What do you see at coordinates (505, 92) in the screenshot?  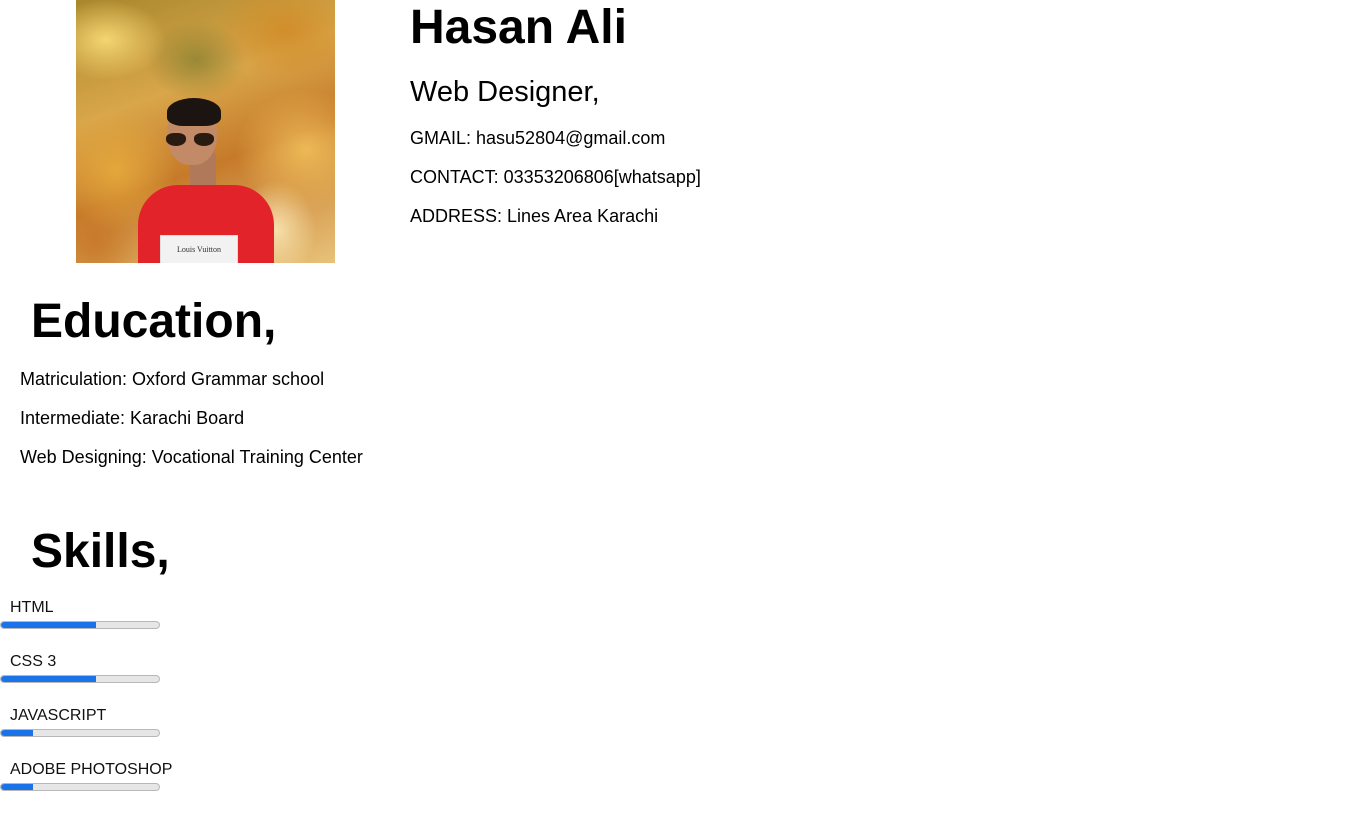 I see `profile-title: Web Designer,` at bounding box center [505, 92].